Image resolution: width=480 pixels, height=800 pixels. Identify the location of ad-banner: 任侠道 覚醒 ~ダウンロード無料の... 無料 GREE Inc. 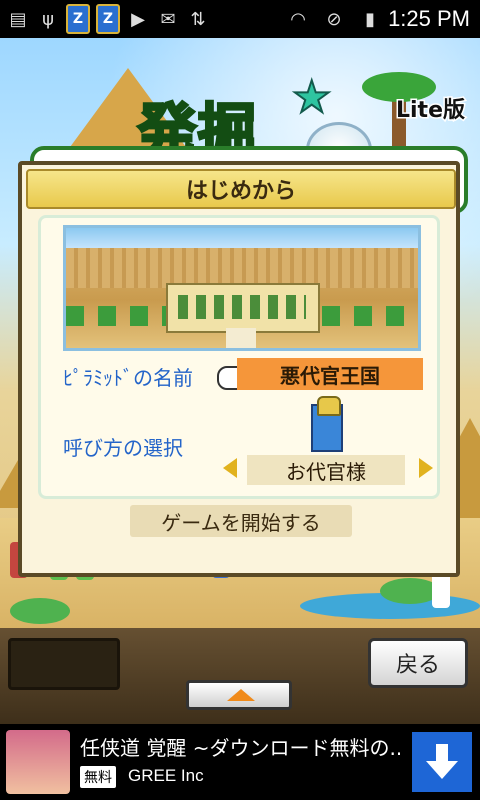
(240, 762).